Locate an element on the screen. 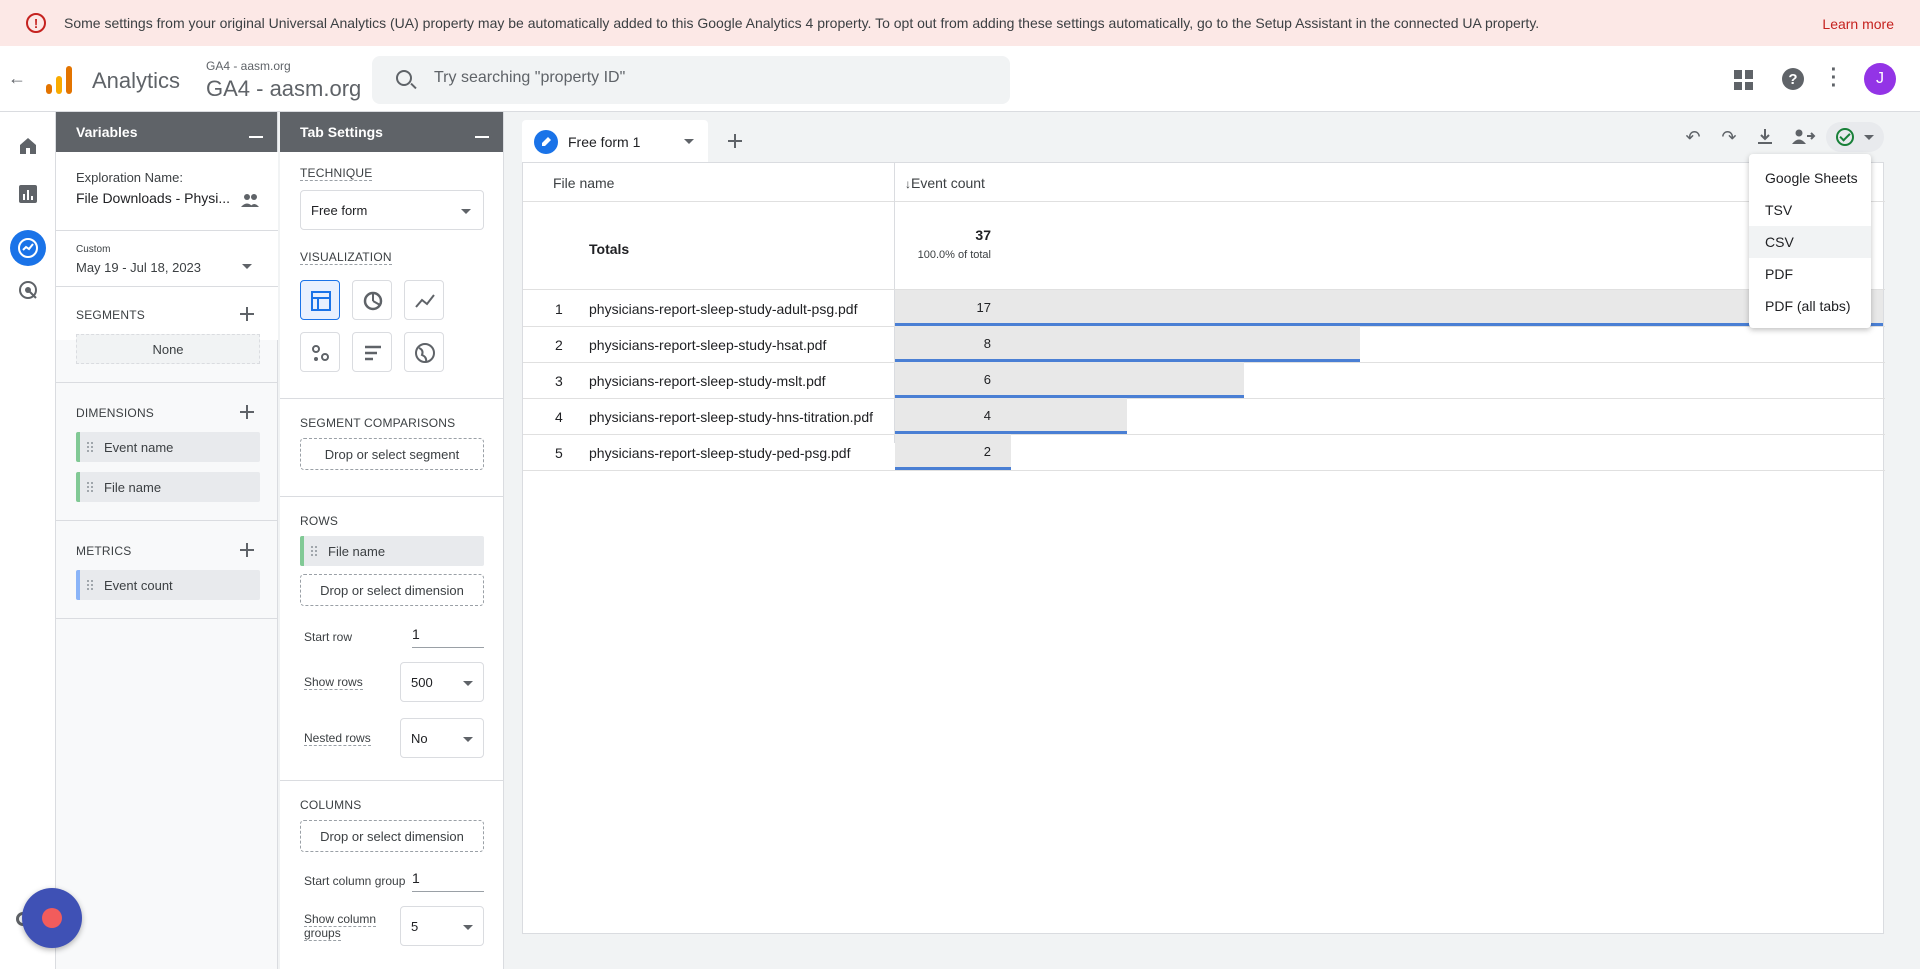 The image size is (1920, 969). show-rows-select: 500 is located at coordinates (442, 682).